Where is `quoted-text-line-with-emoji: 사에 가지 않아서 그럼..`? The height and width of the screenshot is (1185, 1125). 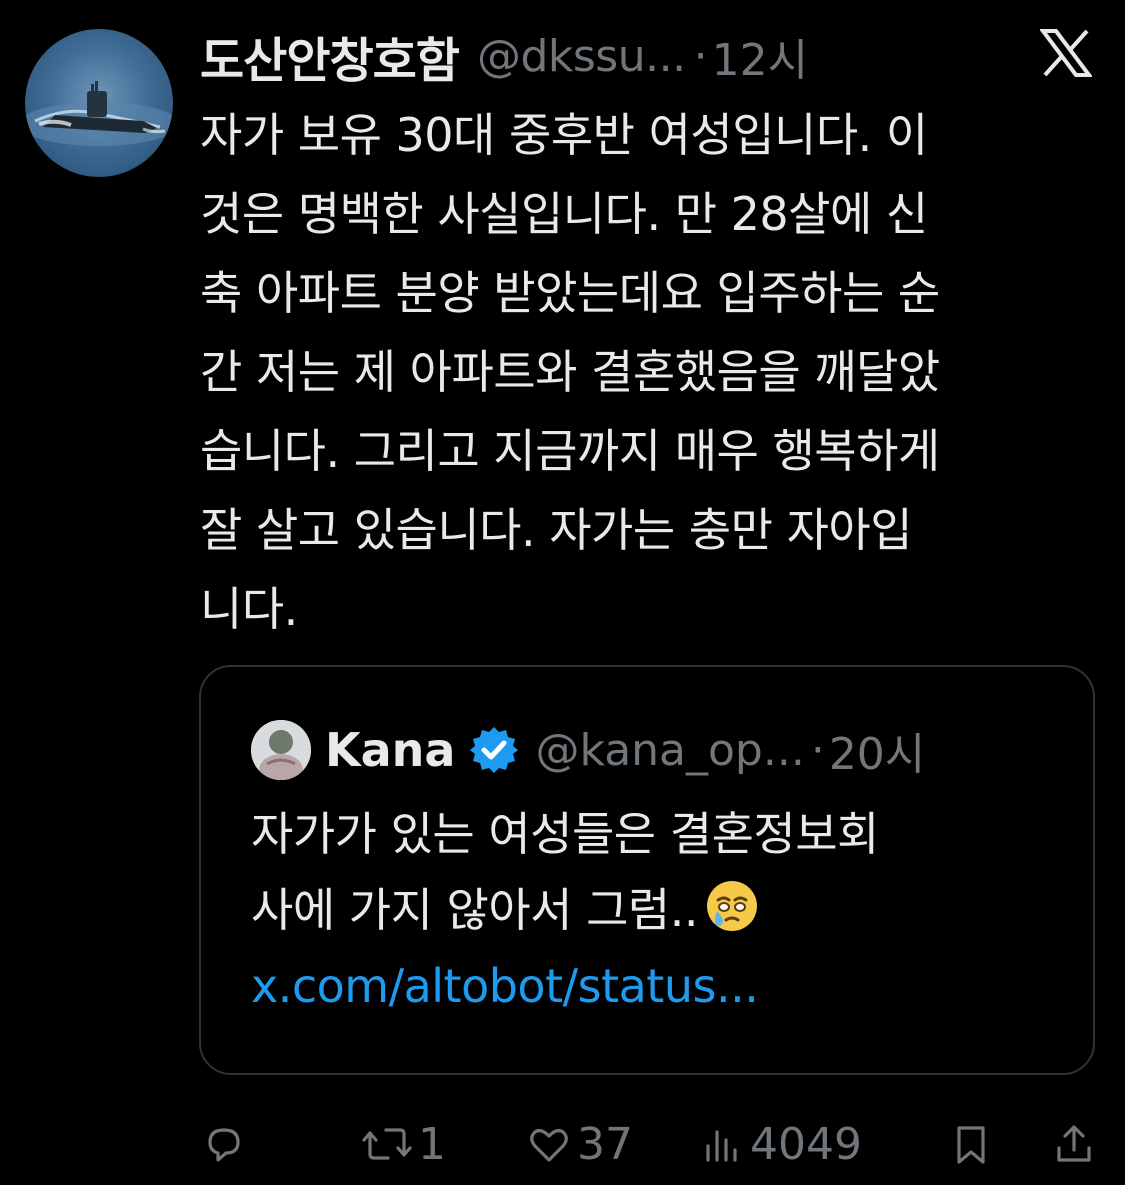
quoted-text-line-with-emoji: 사에 가지 않아서 그럼.. is located at coordinates (661, 910).